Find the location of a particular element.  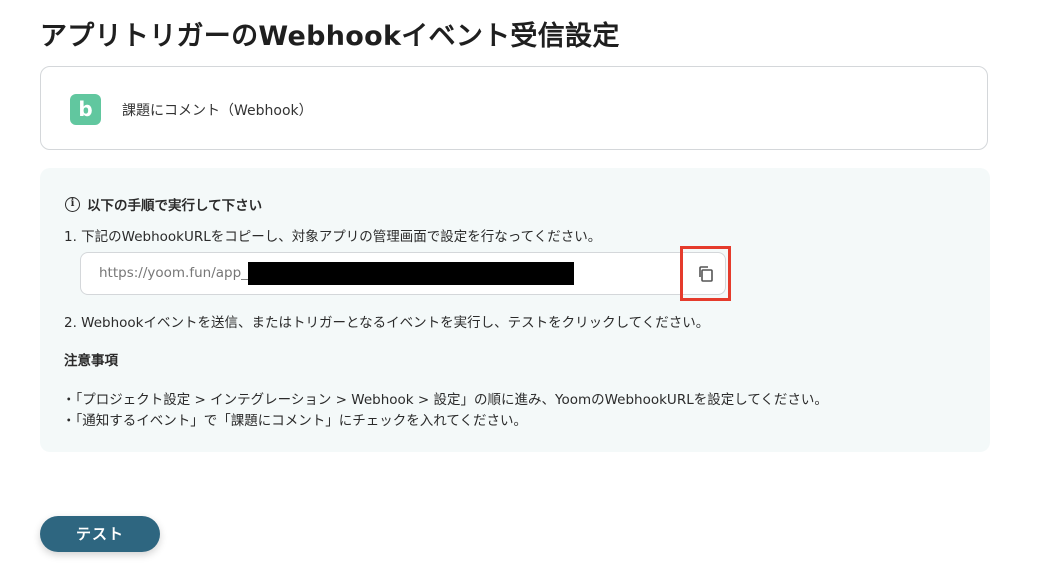

note-item: ・「通知するイベント」で「課題にコメント」にチェックを入れてください。 is located at coordinates (294, 421).